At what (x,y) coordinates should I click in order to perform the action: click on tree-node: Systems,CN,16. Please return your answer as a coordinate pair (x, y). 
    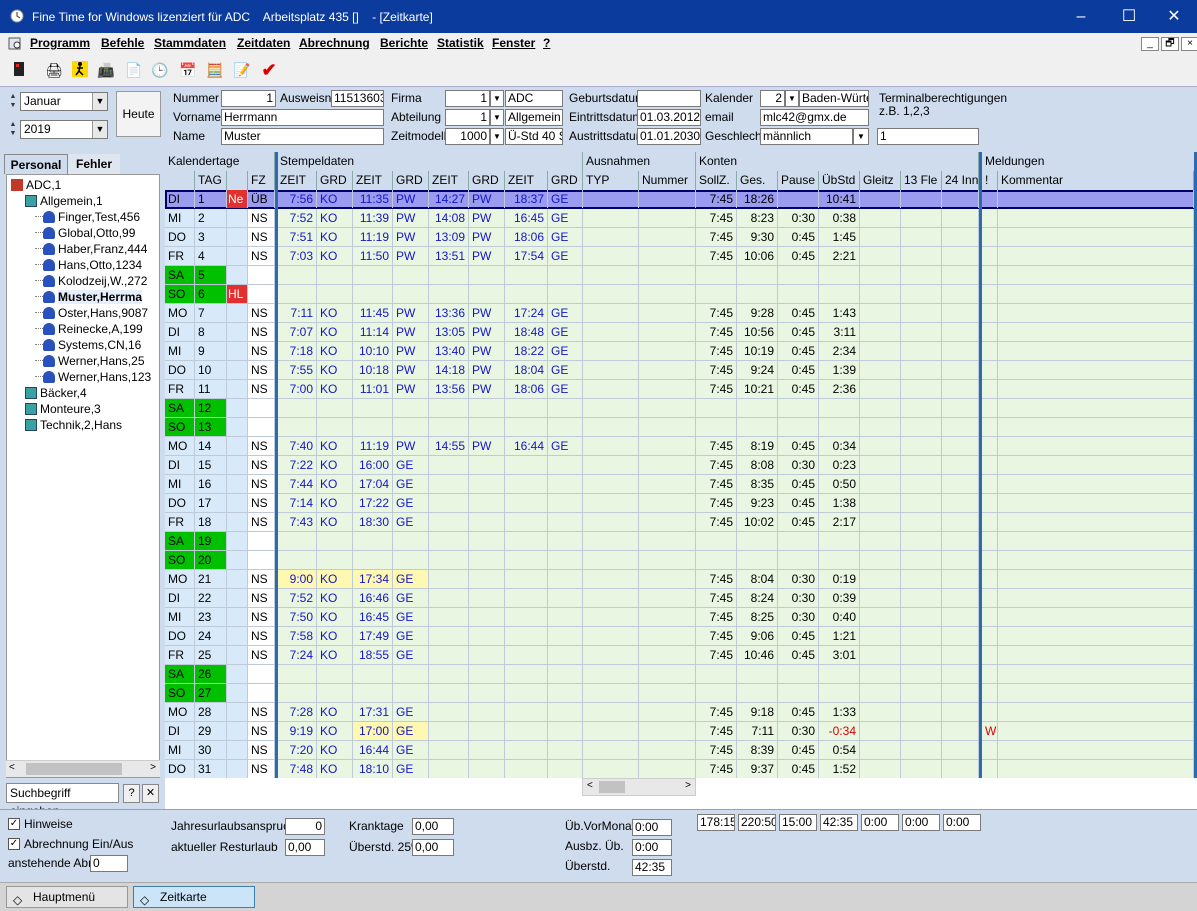
    Looking at the image, I should click on (88, 345).